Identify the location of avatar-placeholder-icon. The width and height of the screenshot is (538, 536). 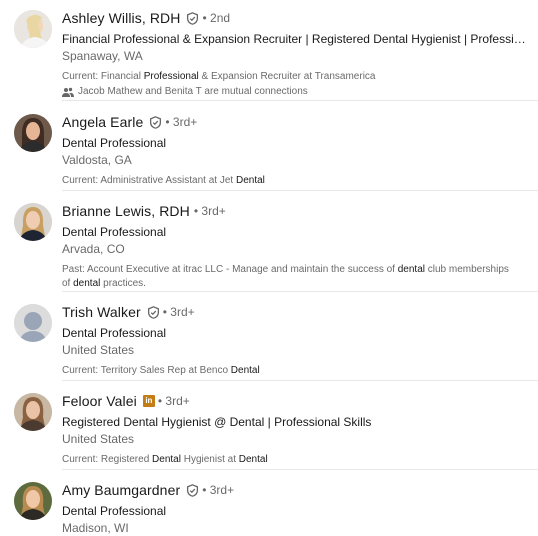
(33, 323).